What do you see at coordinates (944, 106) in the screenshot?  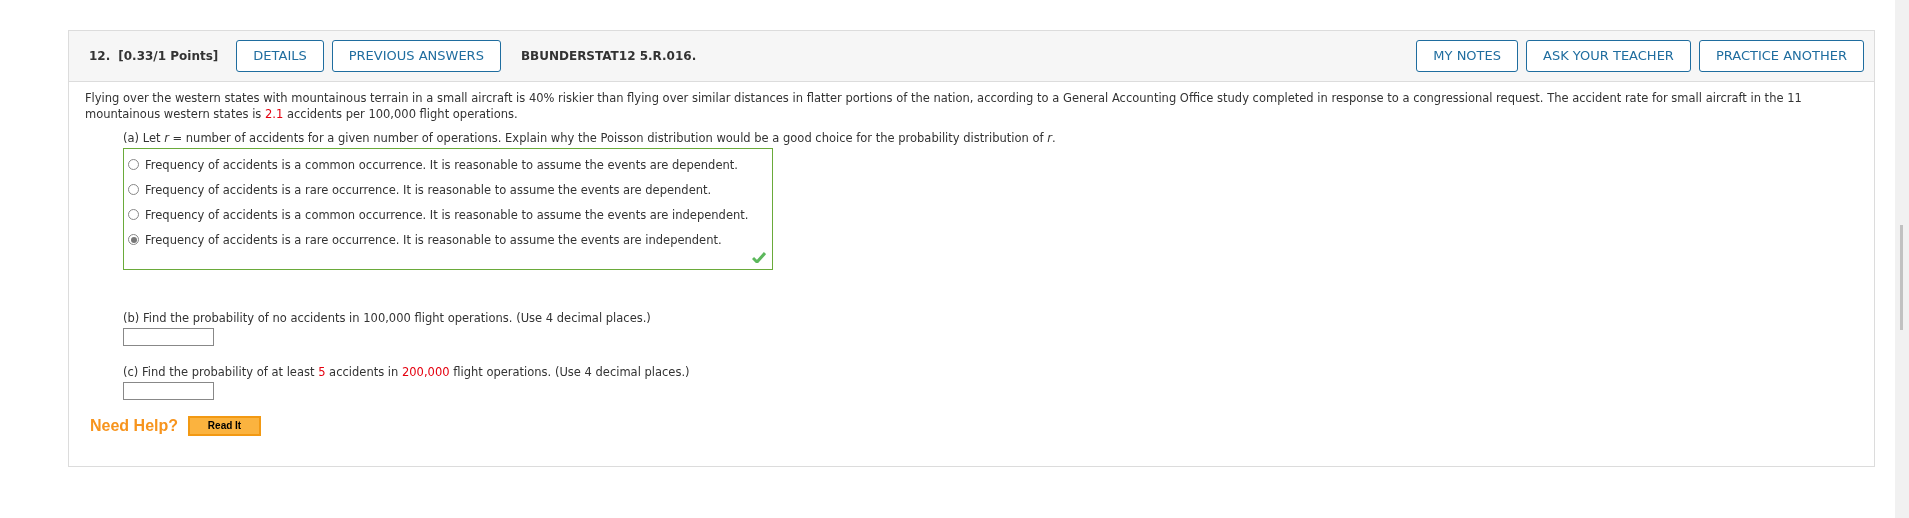 I see `question-text: Flying over the western states with mountainous terrain in a small aircraft is 40% riskier than flying over similar distances in flatter portions of the nation, according to a General Accounting Office study completed in response to a congressional request. The accident rate for small aircraft in the 11 mountainous western states is 2.1 accidents per 100,000 flight operations.` at bounding box center [944, 106].